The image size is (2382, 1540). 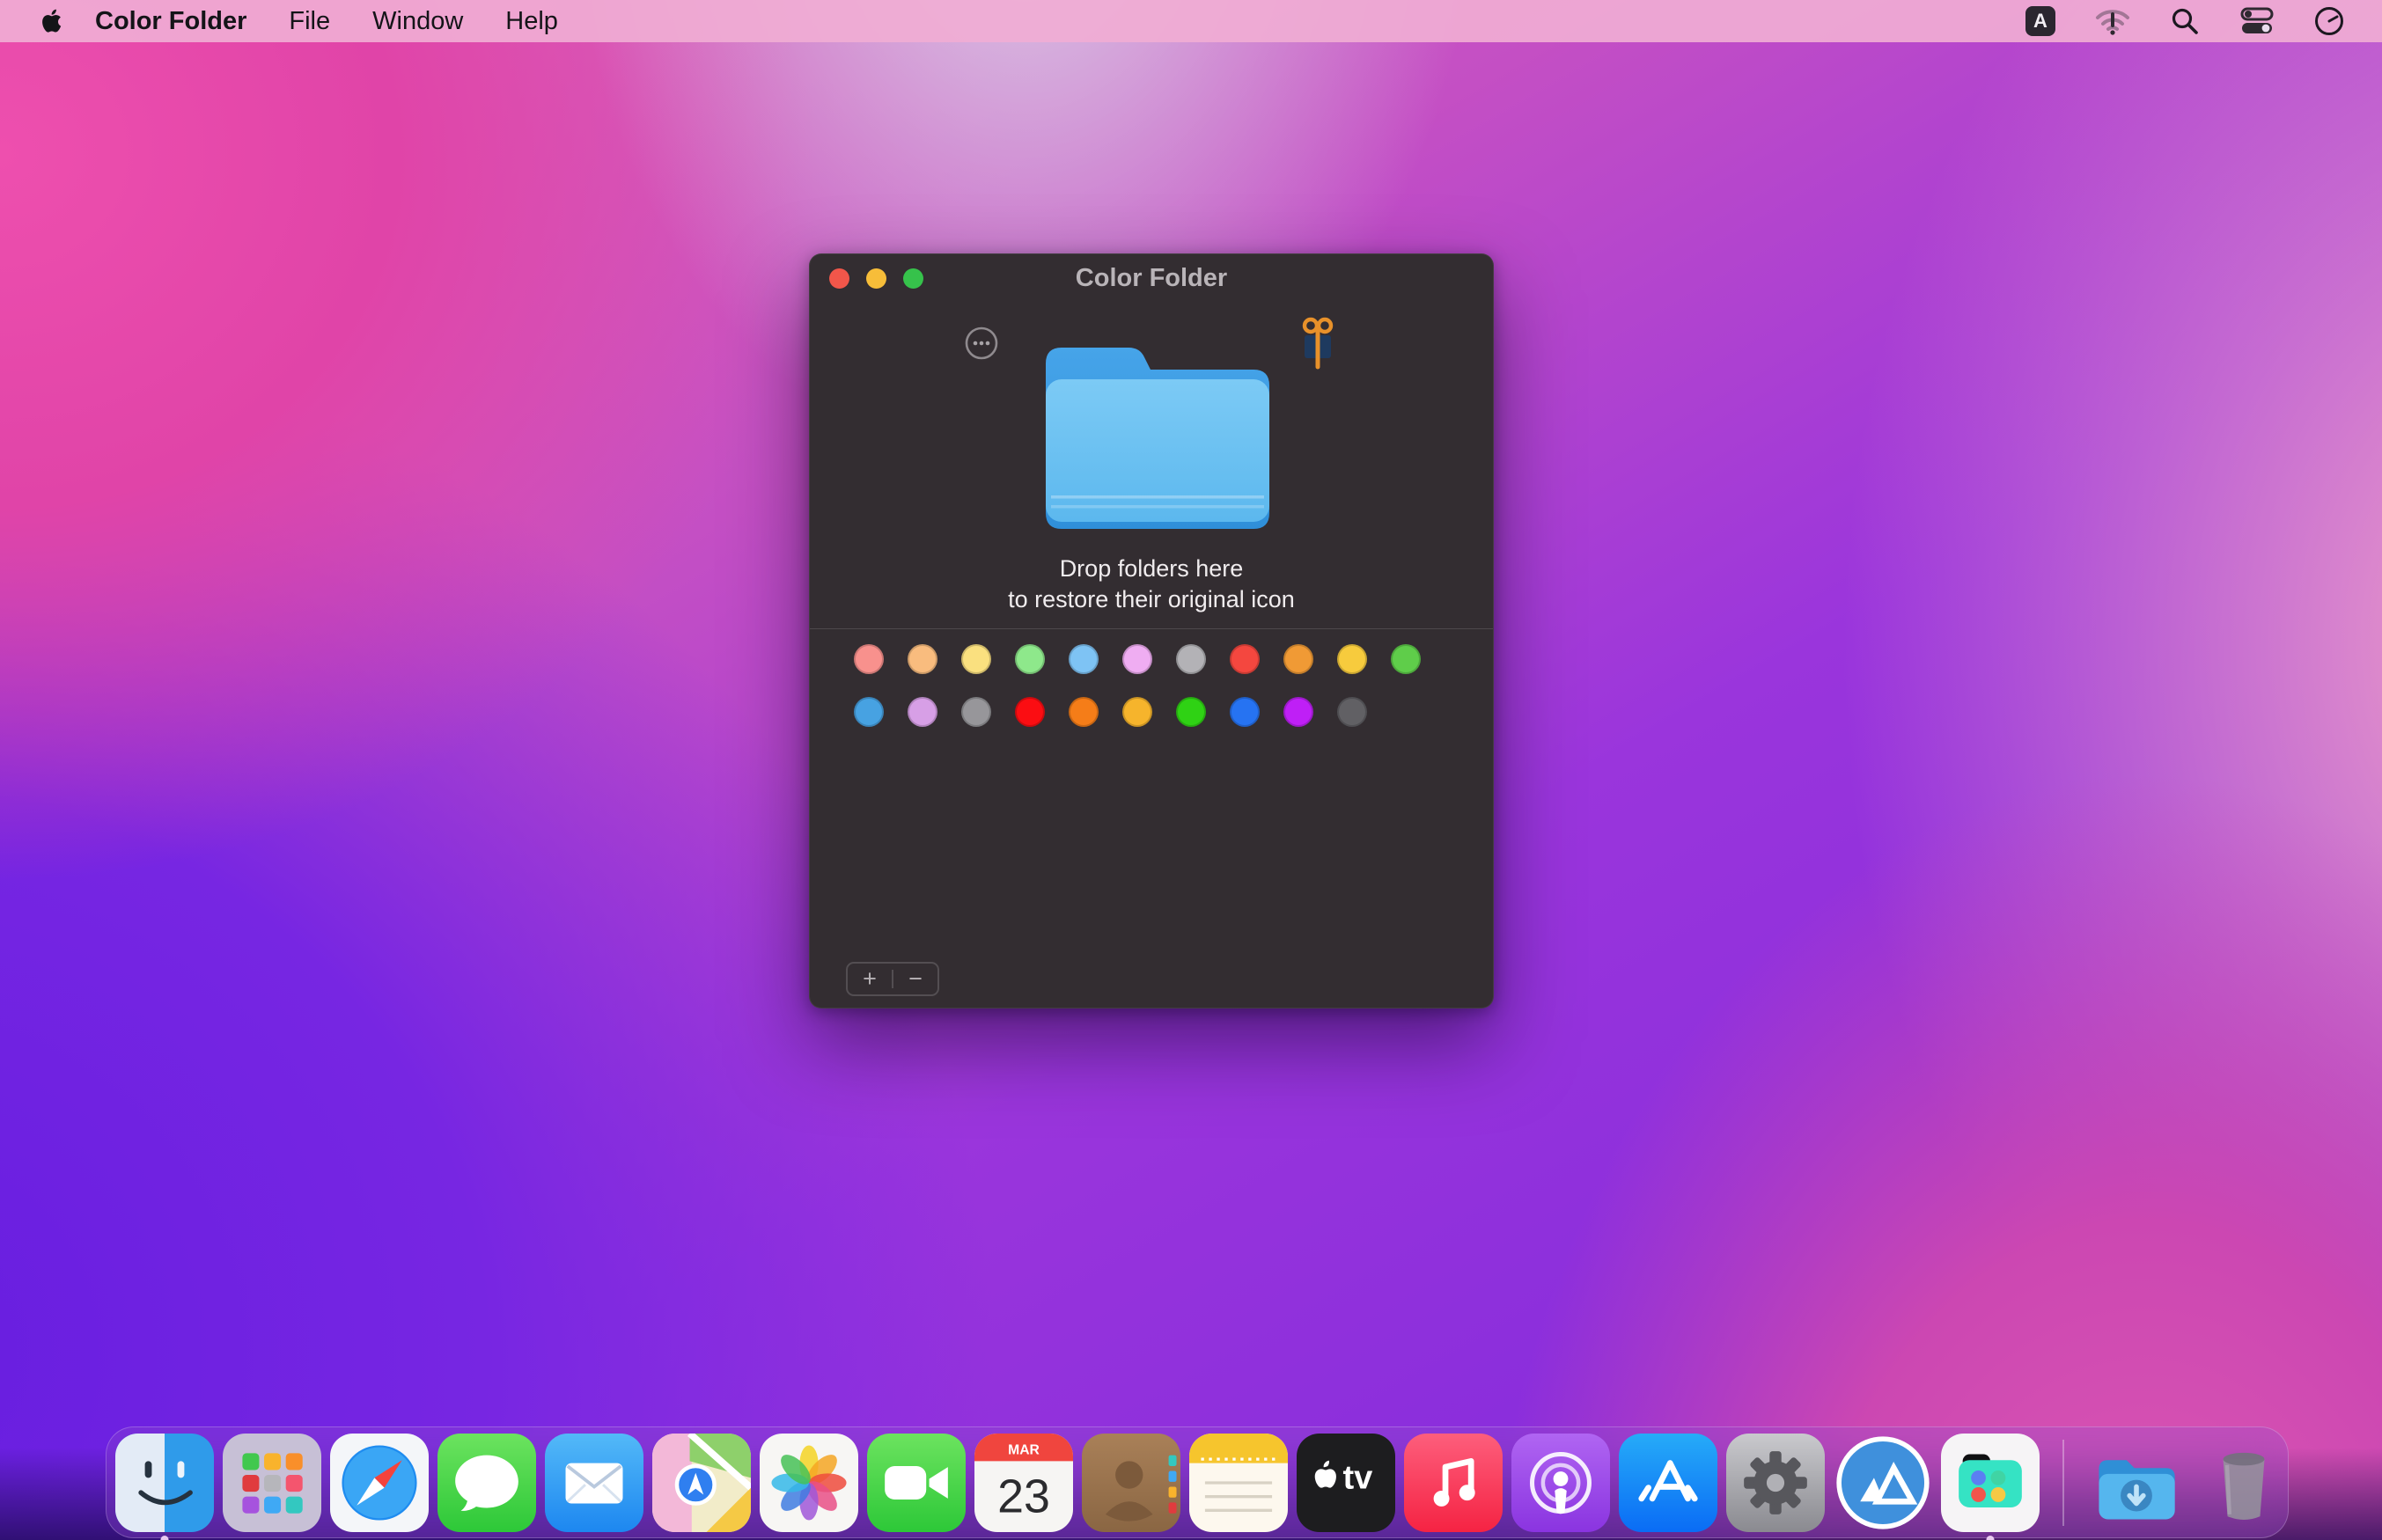 I want to click on clock-icon, so click(x=2329, y=21).